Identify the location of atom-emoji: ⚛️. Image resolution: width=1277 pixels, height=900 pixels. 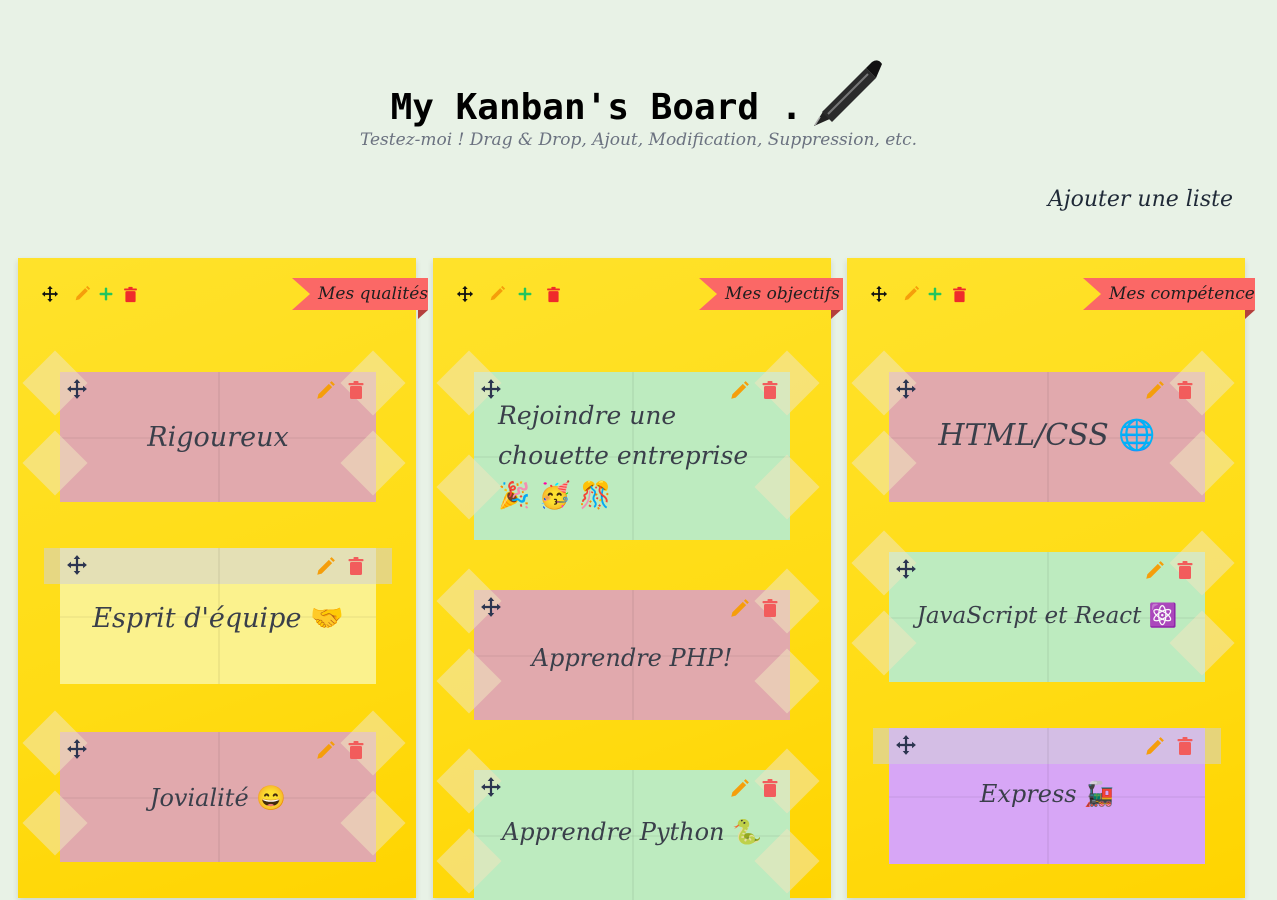
(1163, 616).